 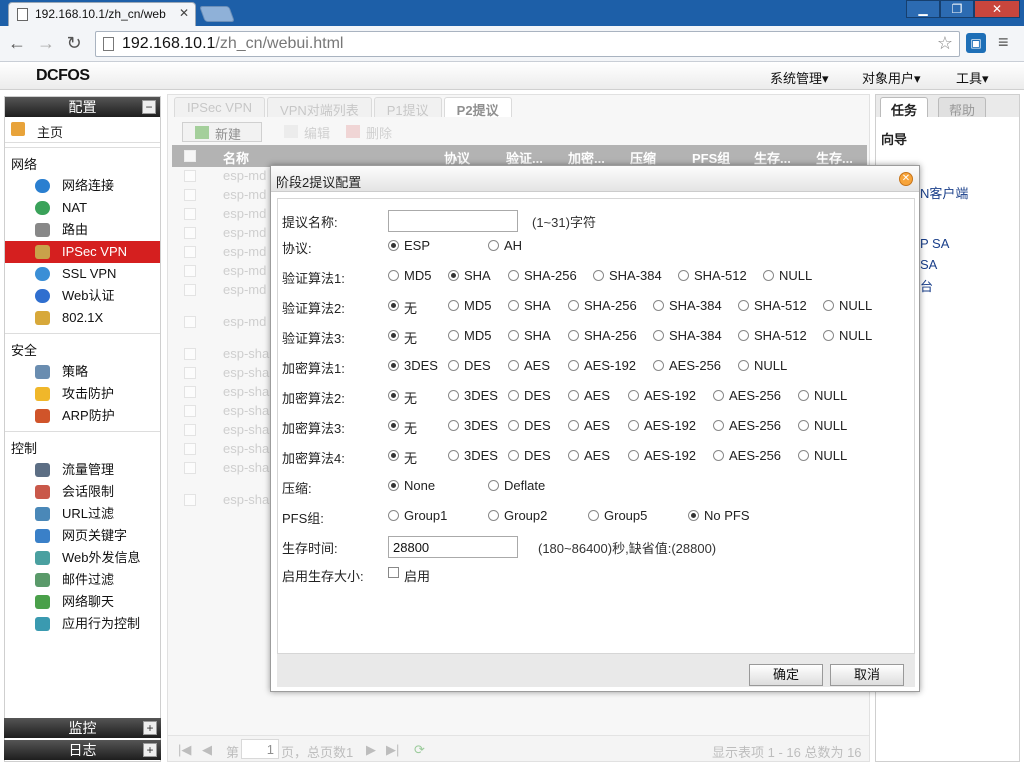 What do you see at coordinates (409, 575) in the screenshot?
I see `enable-lifesize-checkbox: 启用` at bounding box center [409, 575].